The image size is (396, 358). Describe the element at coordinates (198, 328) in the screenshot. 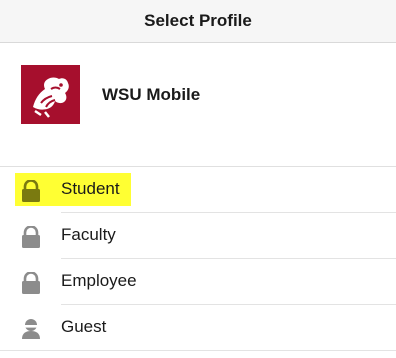

I see `profile-item-guest: Guest` at that location.